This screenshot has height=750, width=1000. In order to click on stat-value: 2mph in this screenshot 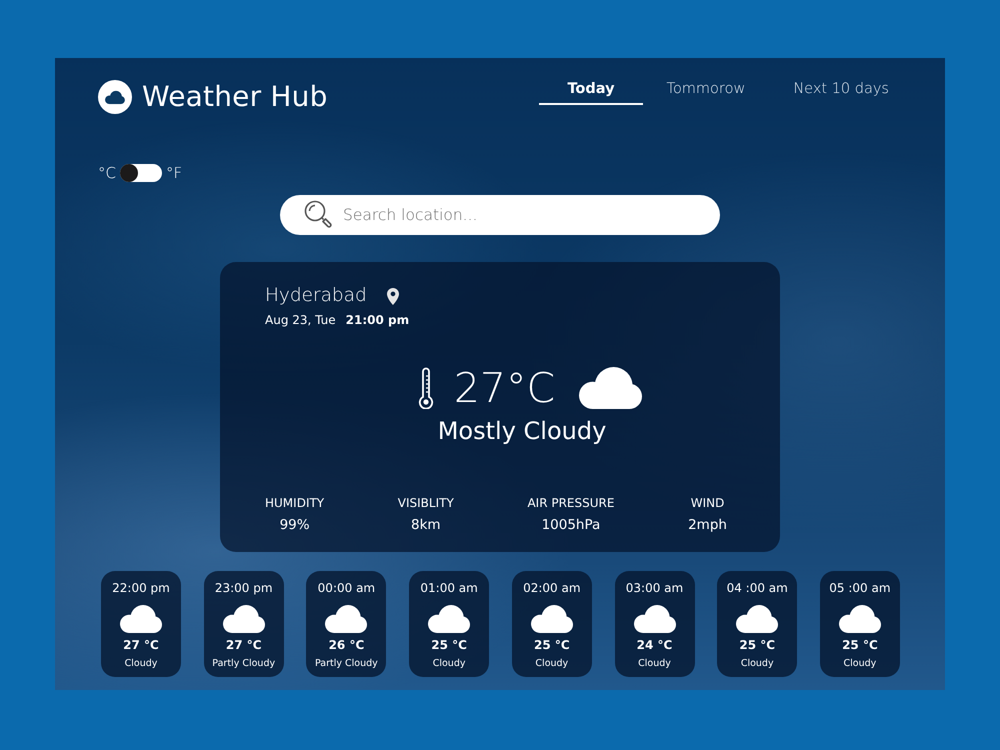, I will do `click(707, 525)`.